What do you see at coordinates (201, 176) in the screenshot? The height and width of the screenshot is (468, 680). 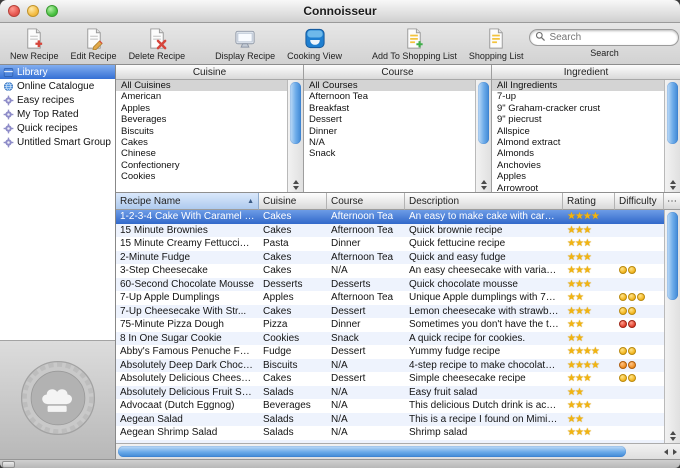 I see `browser-list-item: Cookies` at bounding box center [201, 176].